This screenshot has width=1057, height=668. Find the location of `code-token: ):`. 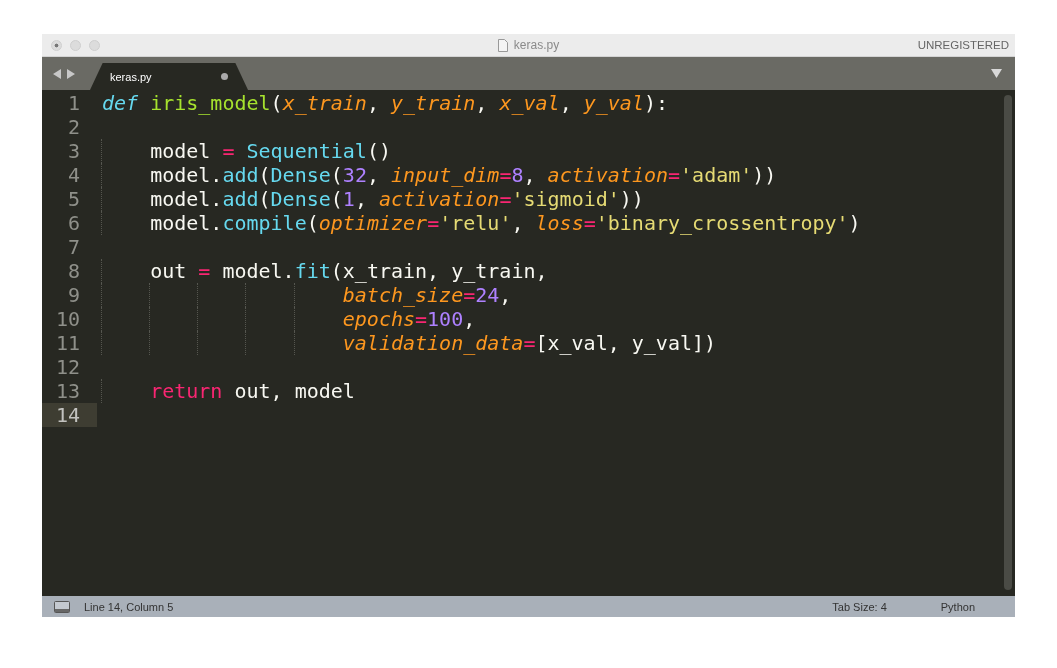

code-token: ): is located at coordinates (656, 103).